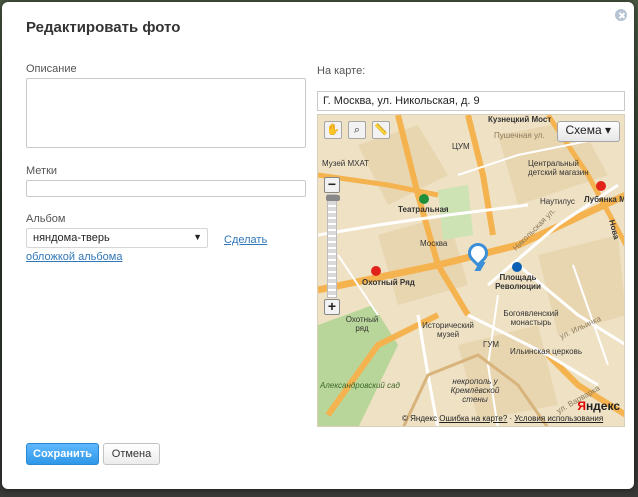 The width and height of the screenshot is (638, 497). Describe the element at coordinates (357, 130) in the screenshot. I see `magnifier-tool-icon: ⌕` at that location.